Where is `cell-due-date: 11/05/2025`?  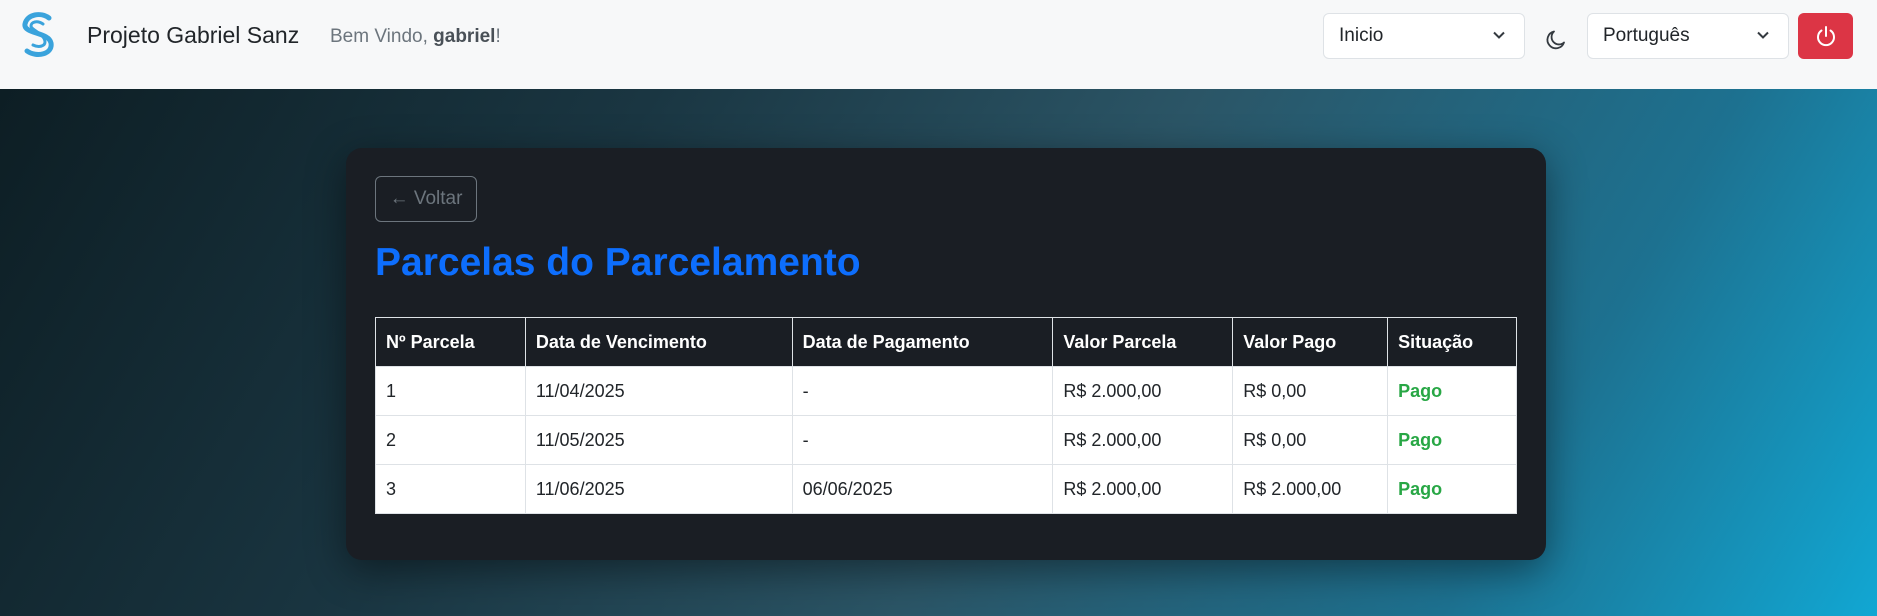 cell-due-date: 11/05/2025 is located at coordinates (658, 440).